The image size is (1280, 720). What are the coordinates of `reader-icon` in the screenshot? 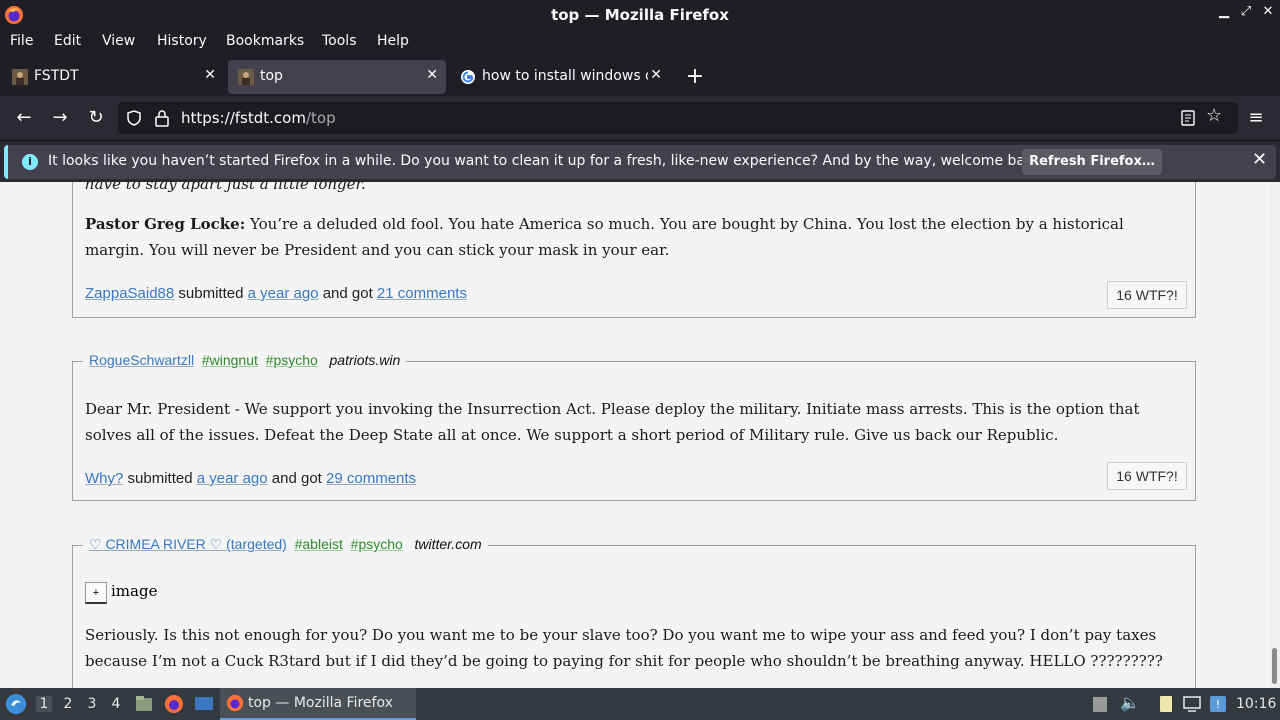 It's located at (1188, 118).